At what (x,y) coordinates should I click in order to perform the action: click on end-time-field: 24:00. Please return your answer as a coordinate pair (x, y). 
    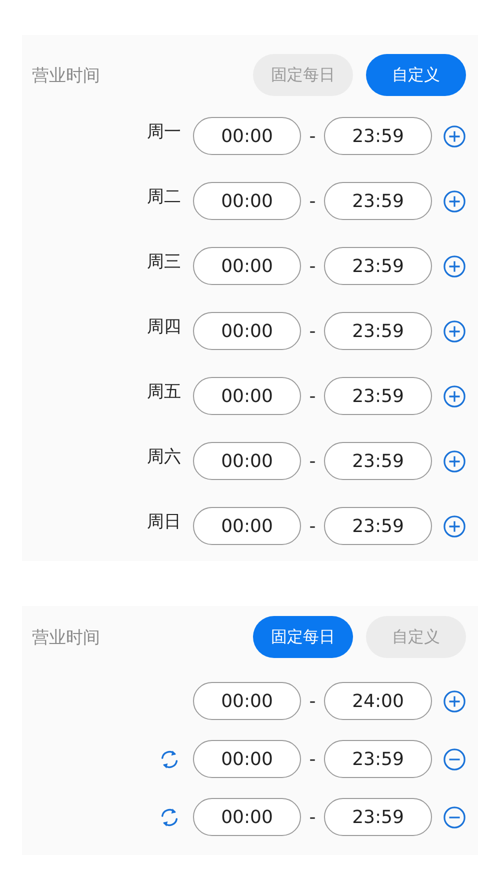
    Looking at the image, I should click on (378, 701).